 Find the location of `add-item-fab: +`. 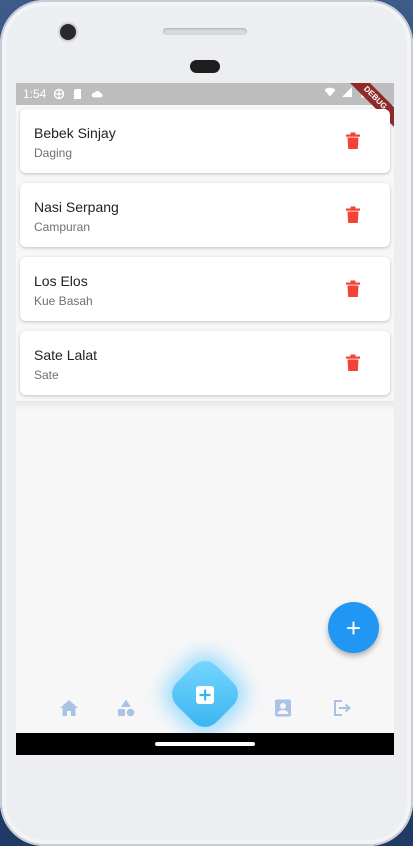

add-item-fab: + is located at coordinates (353, 627).